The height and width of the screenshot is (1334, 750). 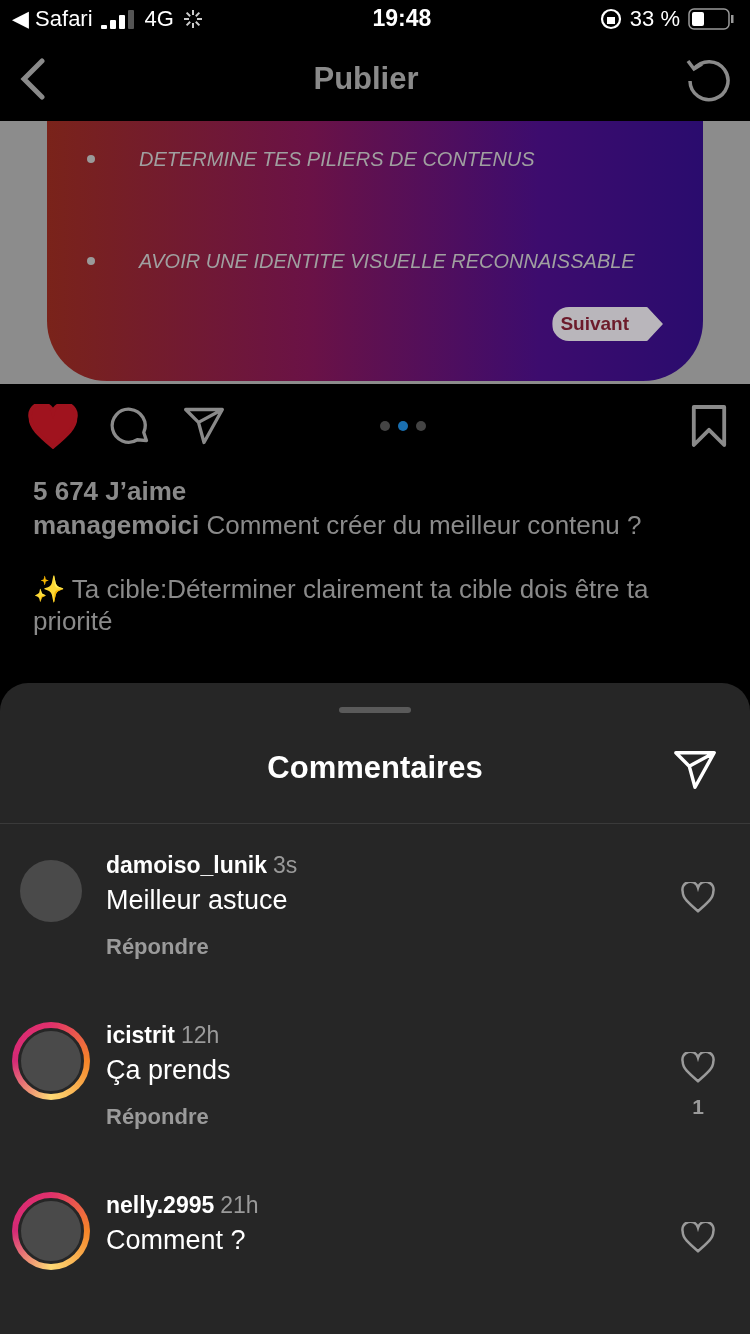 What do you see at coordinates (709, 426) in the screenshot?
I see `bookmark-button` at bounding box center [709, 426].